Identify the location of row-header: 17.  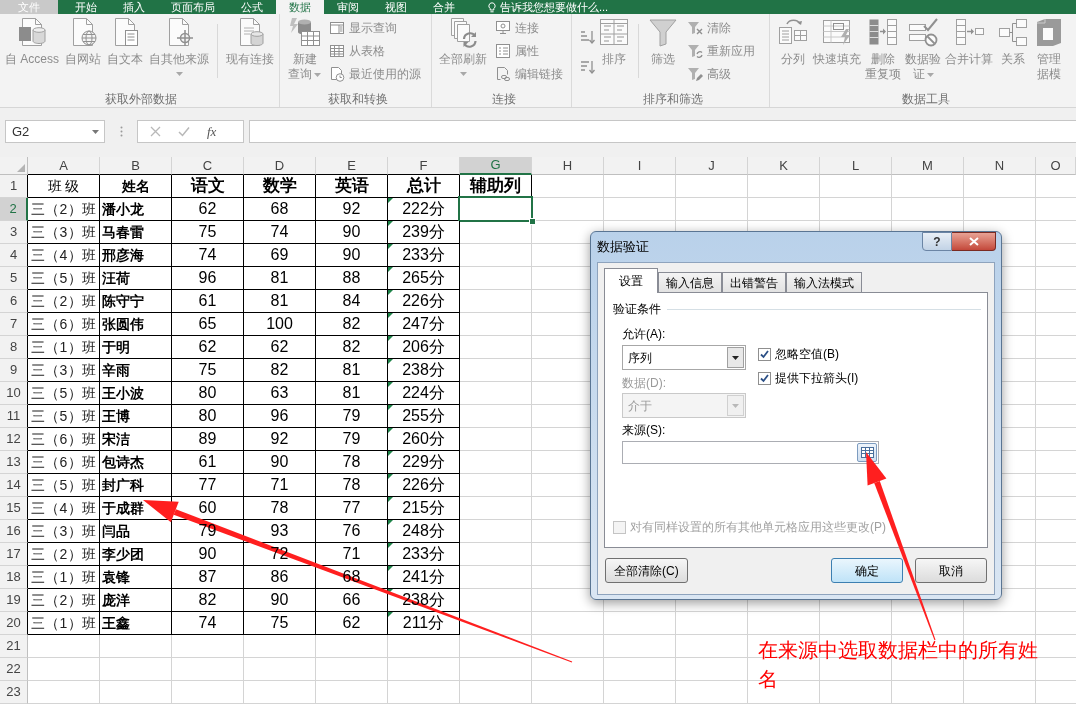
(14, 554).